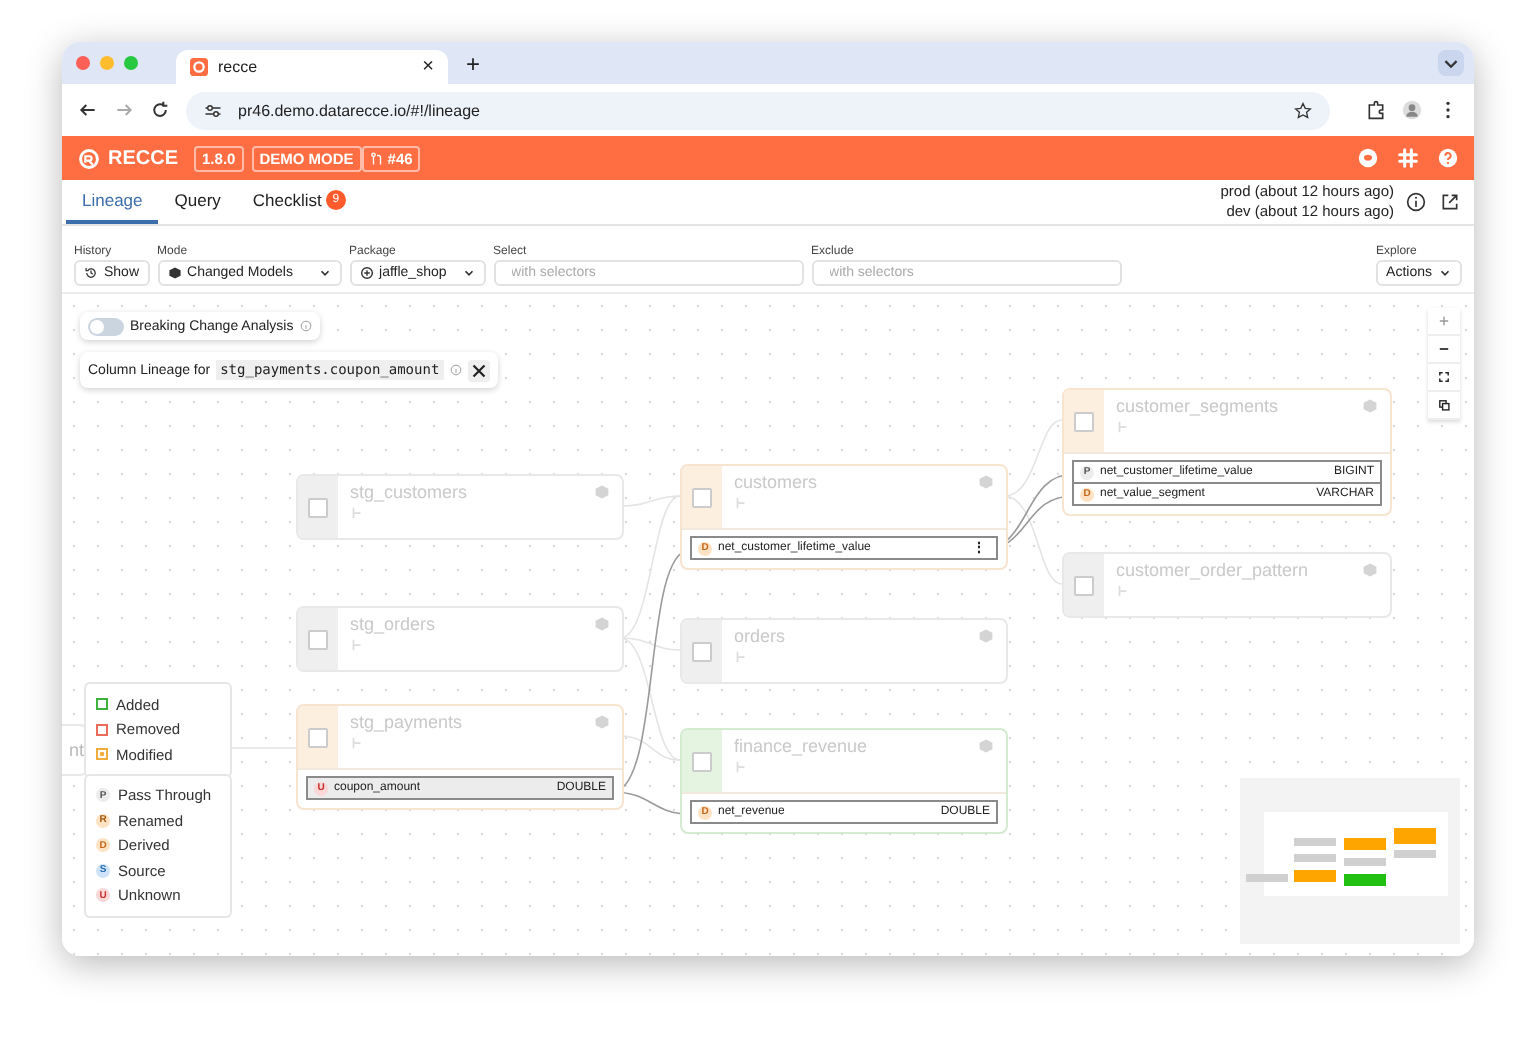 The height and width of the screenshot is (1038, 1536). Describe the element at coordinates (112, 202) in the screenshot. I see `nav-tab: Lineage` at that location.